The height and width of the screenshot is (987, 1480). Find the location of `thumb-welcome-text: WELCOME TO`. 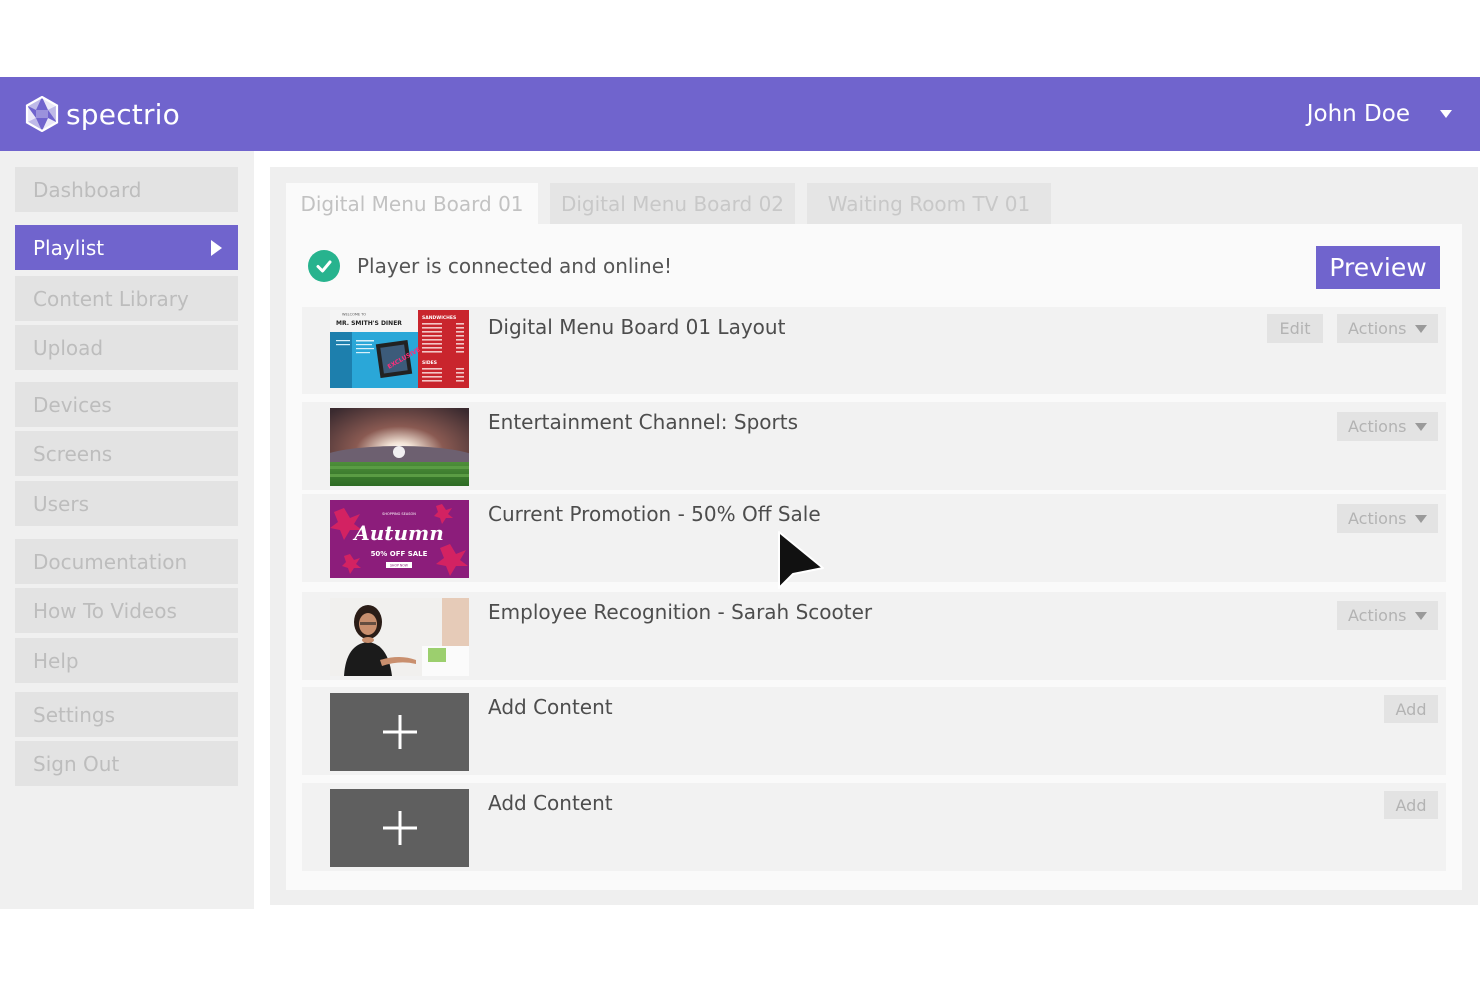

thumb-welcome-text: WELCOME TO is located at coordinates (354, 315).